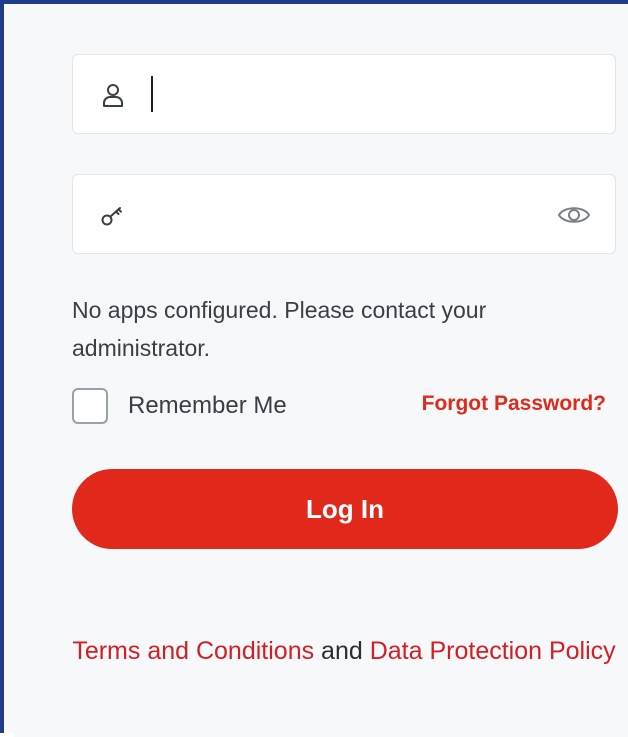 This screenshot has width=628, height=737. What do you see at coordinates (493, 651) in the screenshot?
I see `data-protection-policy-link: Data Protection Policy` at bounding box center [493, 651].